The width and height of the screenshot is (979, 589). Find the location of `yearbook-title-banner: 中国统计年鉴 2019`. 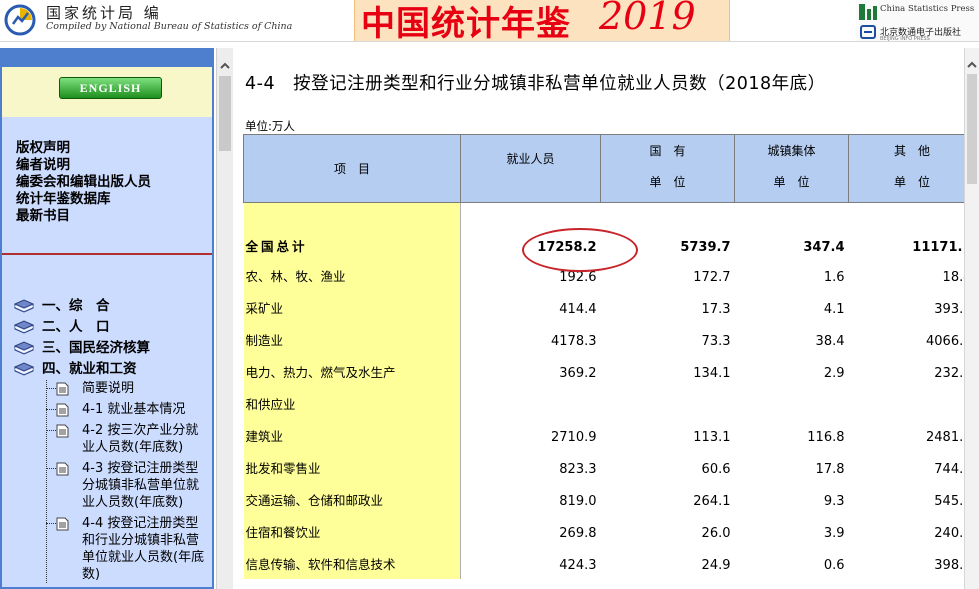

yearbook-title-banner: 中国统计年鉴 2019 is located at coordinates (542, 21).